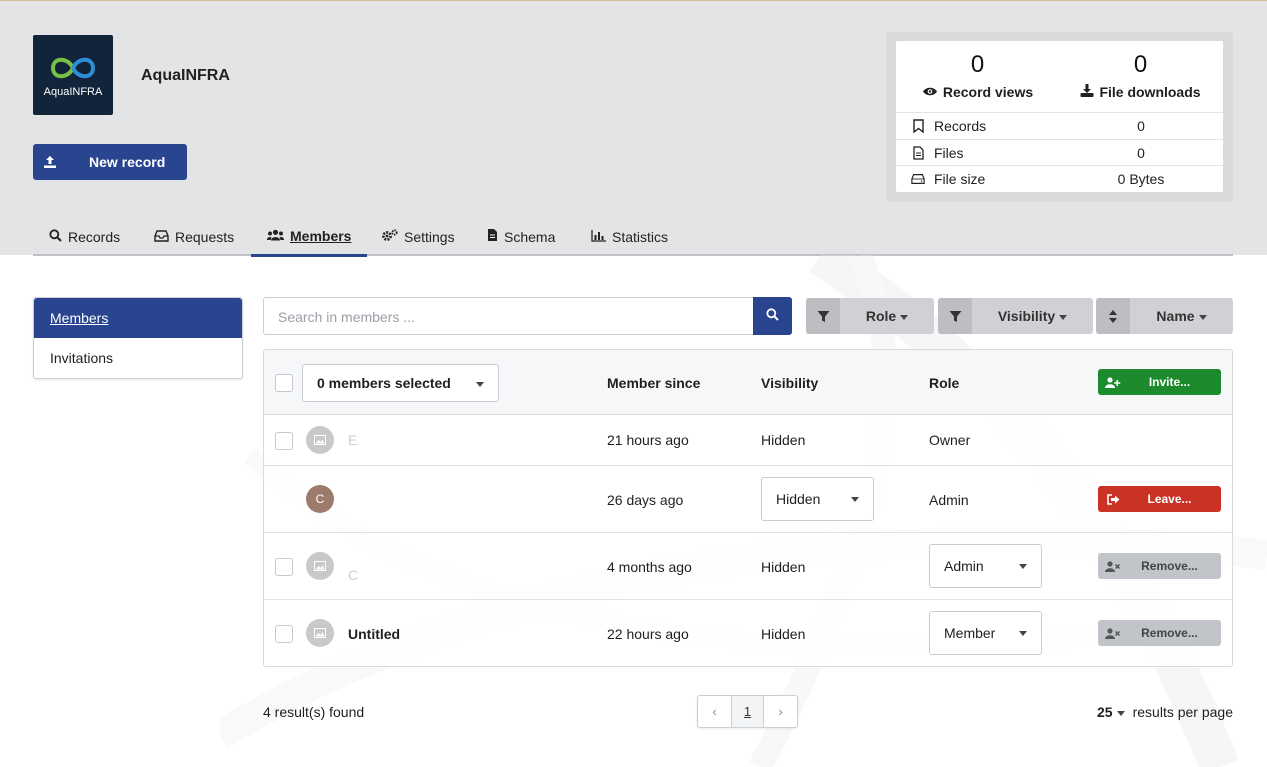 Image resolution: width=1267 pixels, height=767 pixels. I want to click on record-views-label: Record views, so click(988, 92).